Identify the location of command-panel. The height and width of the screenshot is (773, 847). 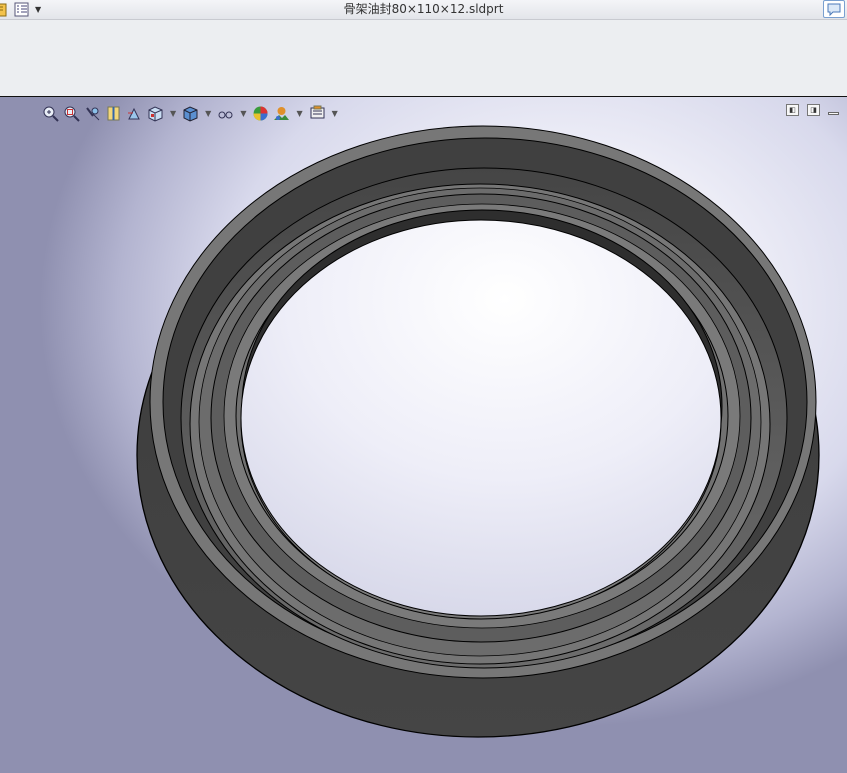
(423, 58).